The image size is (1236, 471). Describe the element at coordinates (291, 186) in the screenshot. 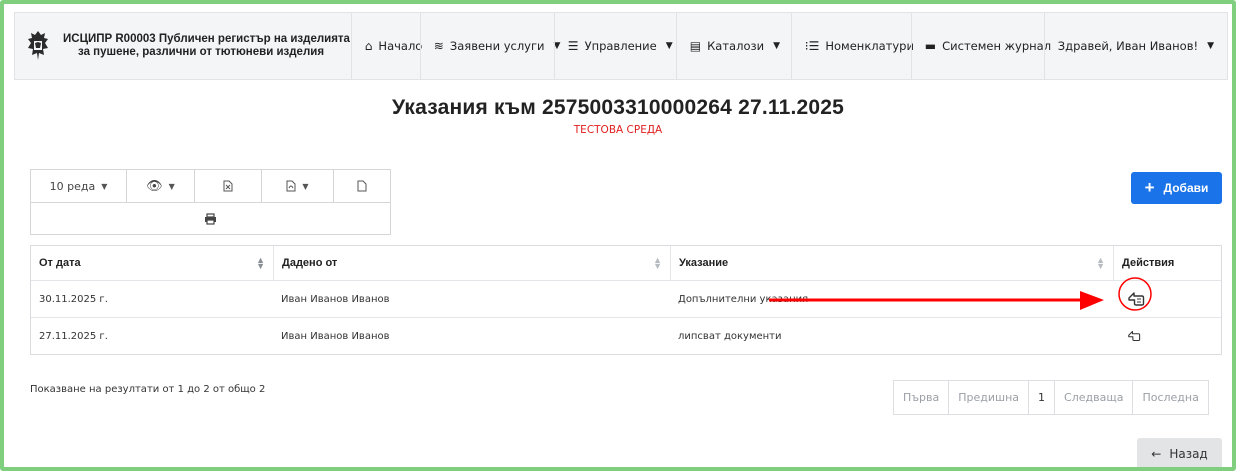

I see `pdf-file-icon` at that location.